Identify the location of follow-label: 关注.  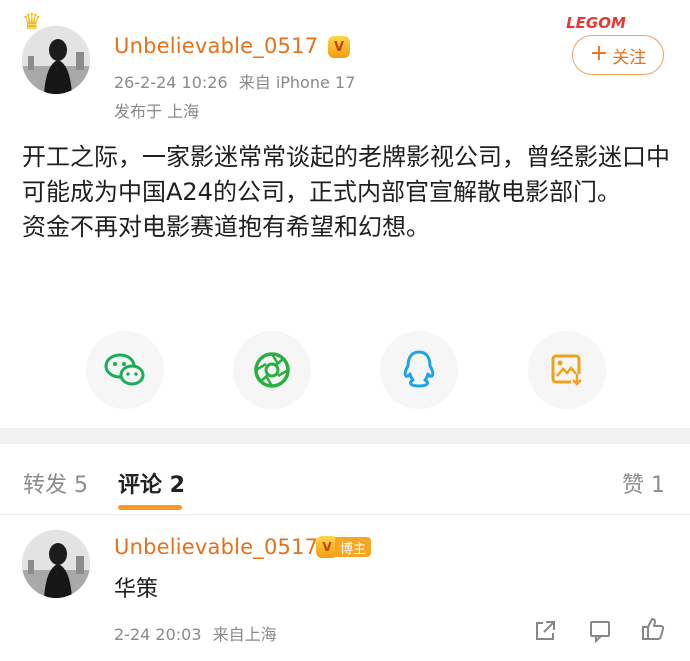
(629, 57).